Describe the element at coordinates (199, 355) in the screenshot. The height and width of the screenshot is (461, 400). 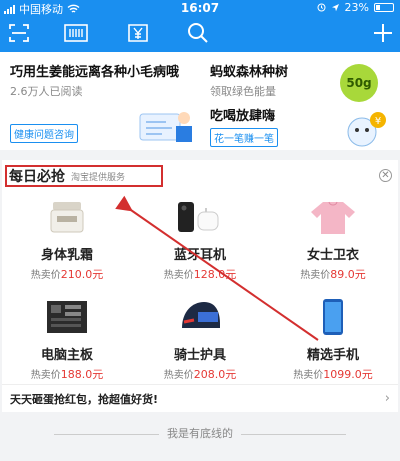
I see `product-name: 骑士护具` at that location.